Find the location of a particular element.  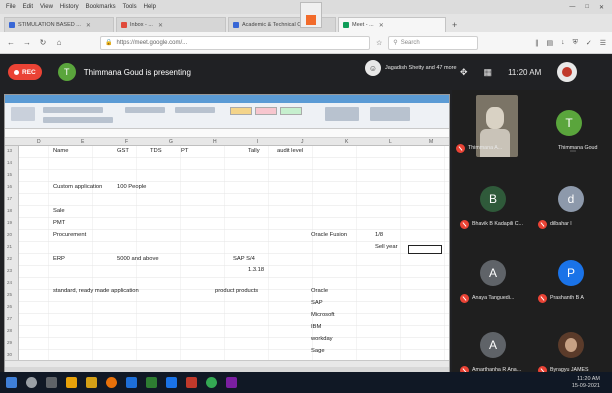

participant-tile: P Prashanth B A is located at coordinates (571, 276).